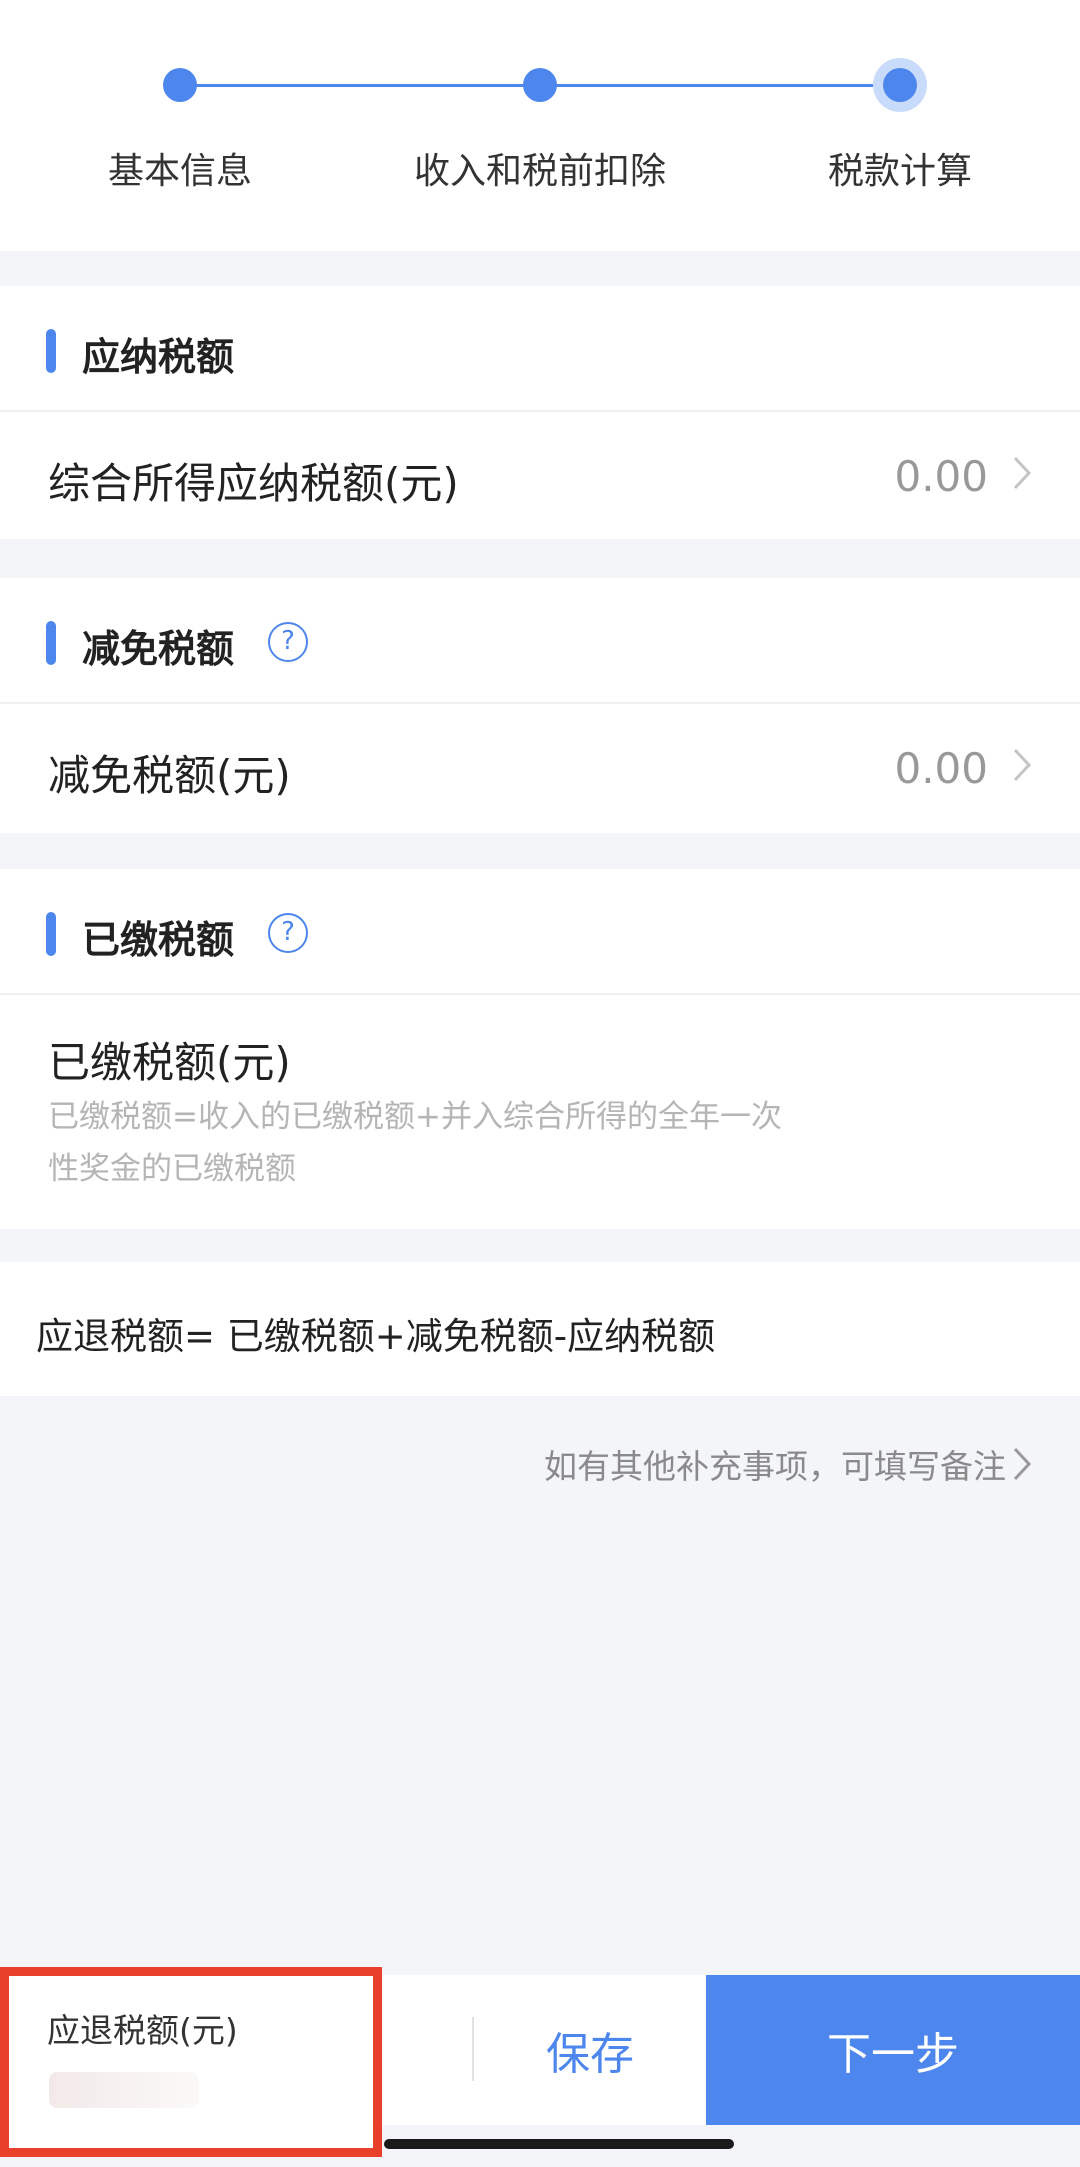 This screenshot has width=1080, height=2167. I want to click on add-remark-link: 如有其他补充事项，可填写备注, so click(788, 1464).